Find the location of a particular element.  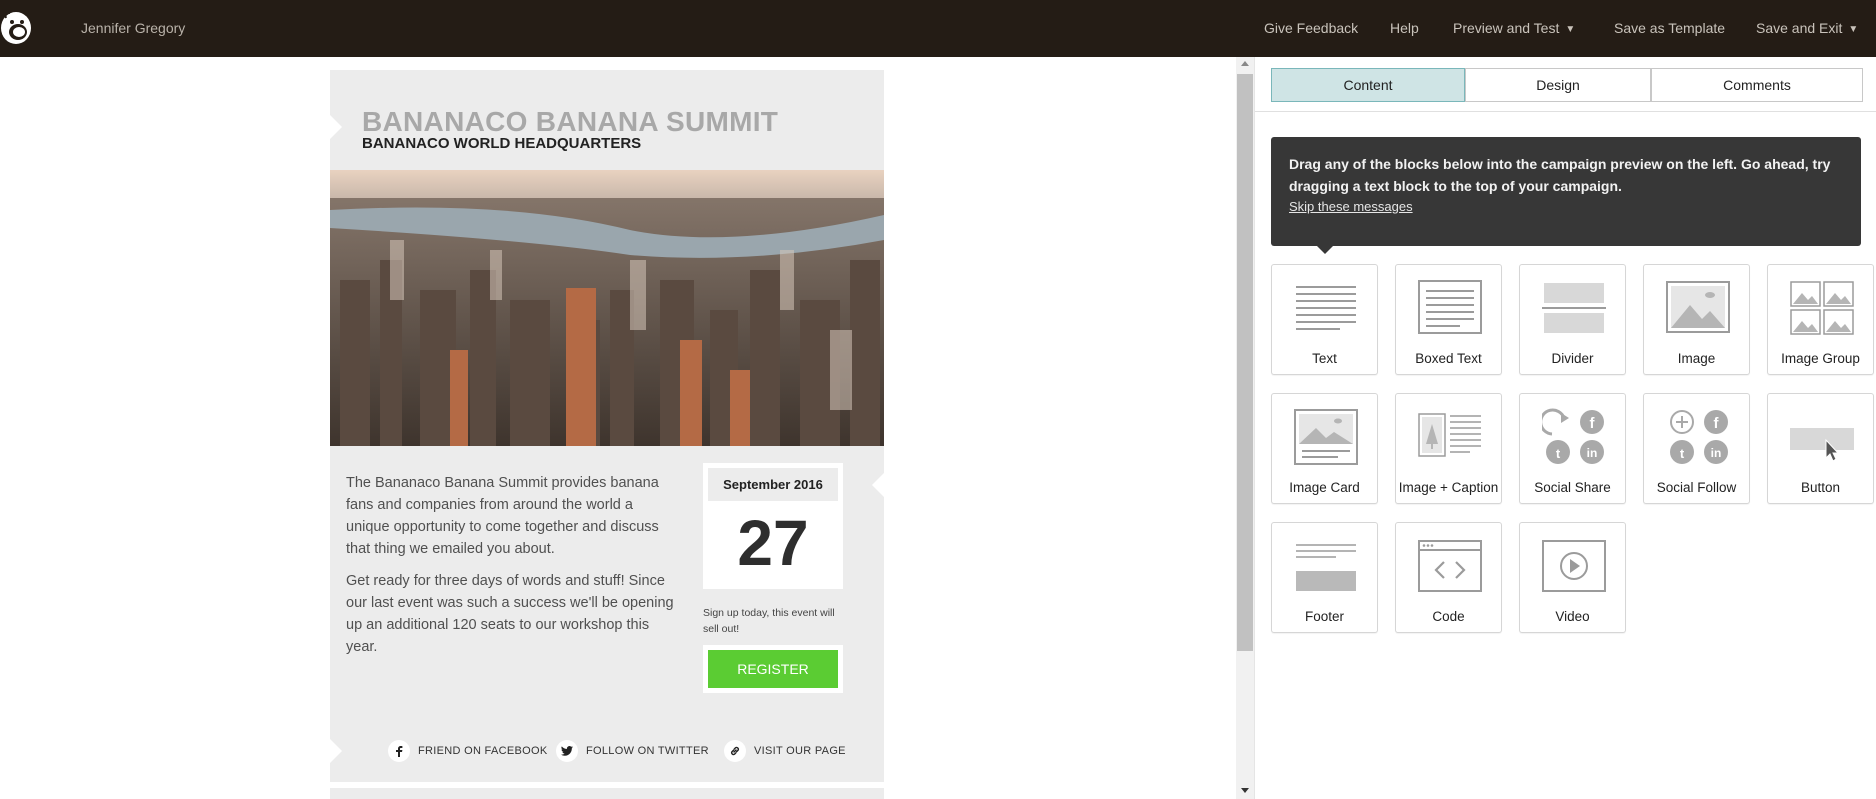

section-divider is located at coordinates (607, 785).